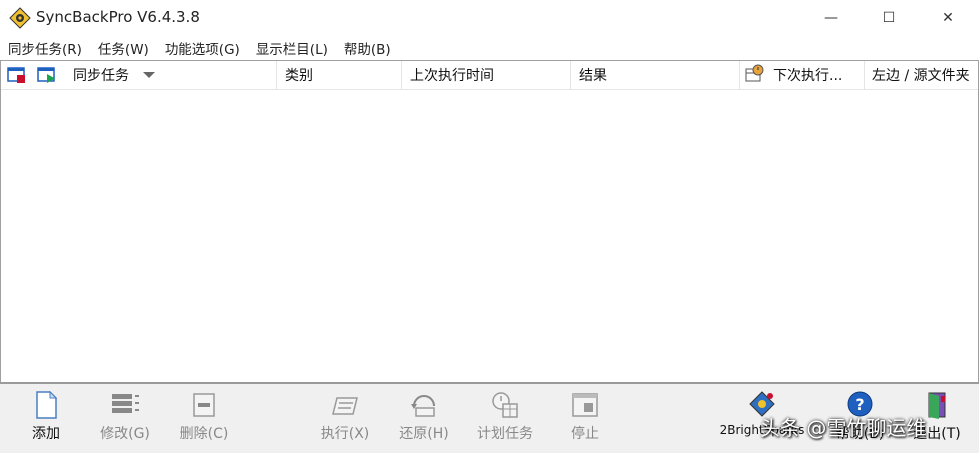 This screenshot has width=979, height=453. What do you see at coordinates (202, 48) in the screenshot?
I see `menu-options: 功能选项(G)` at bounding box center [202, 48].